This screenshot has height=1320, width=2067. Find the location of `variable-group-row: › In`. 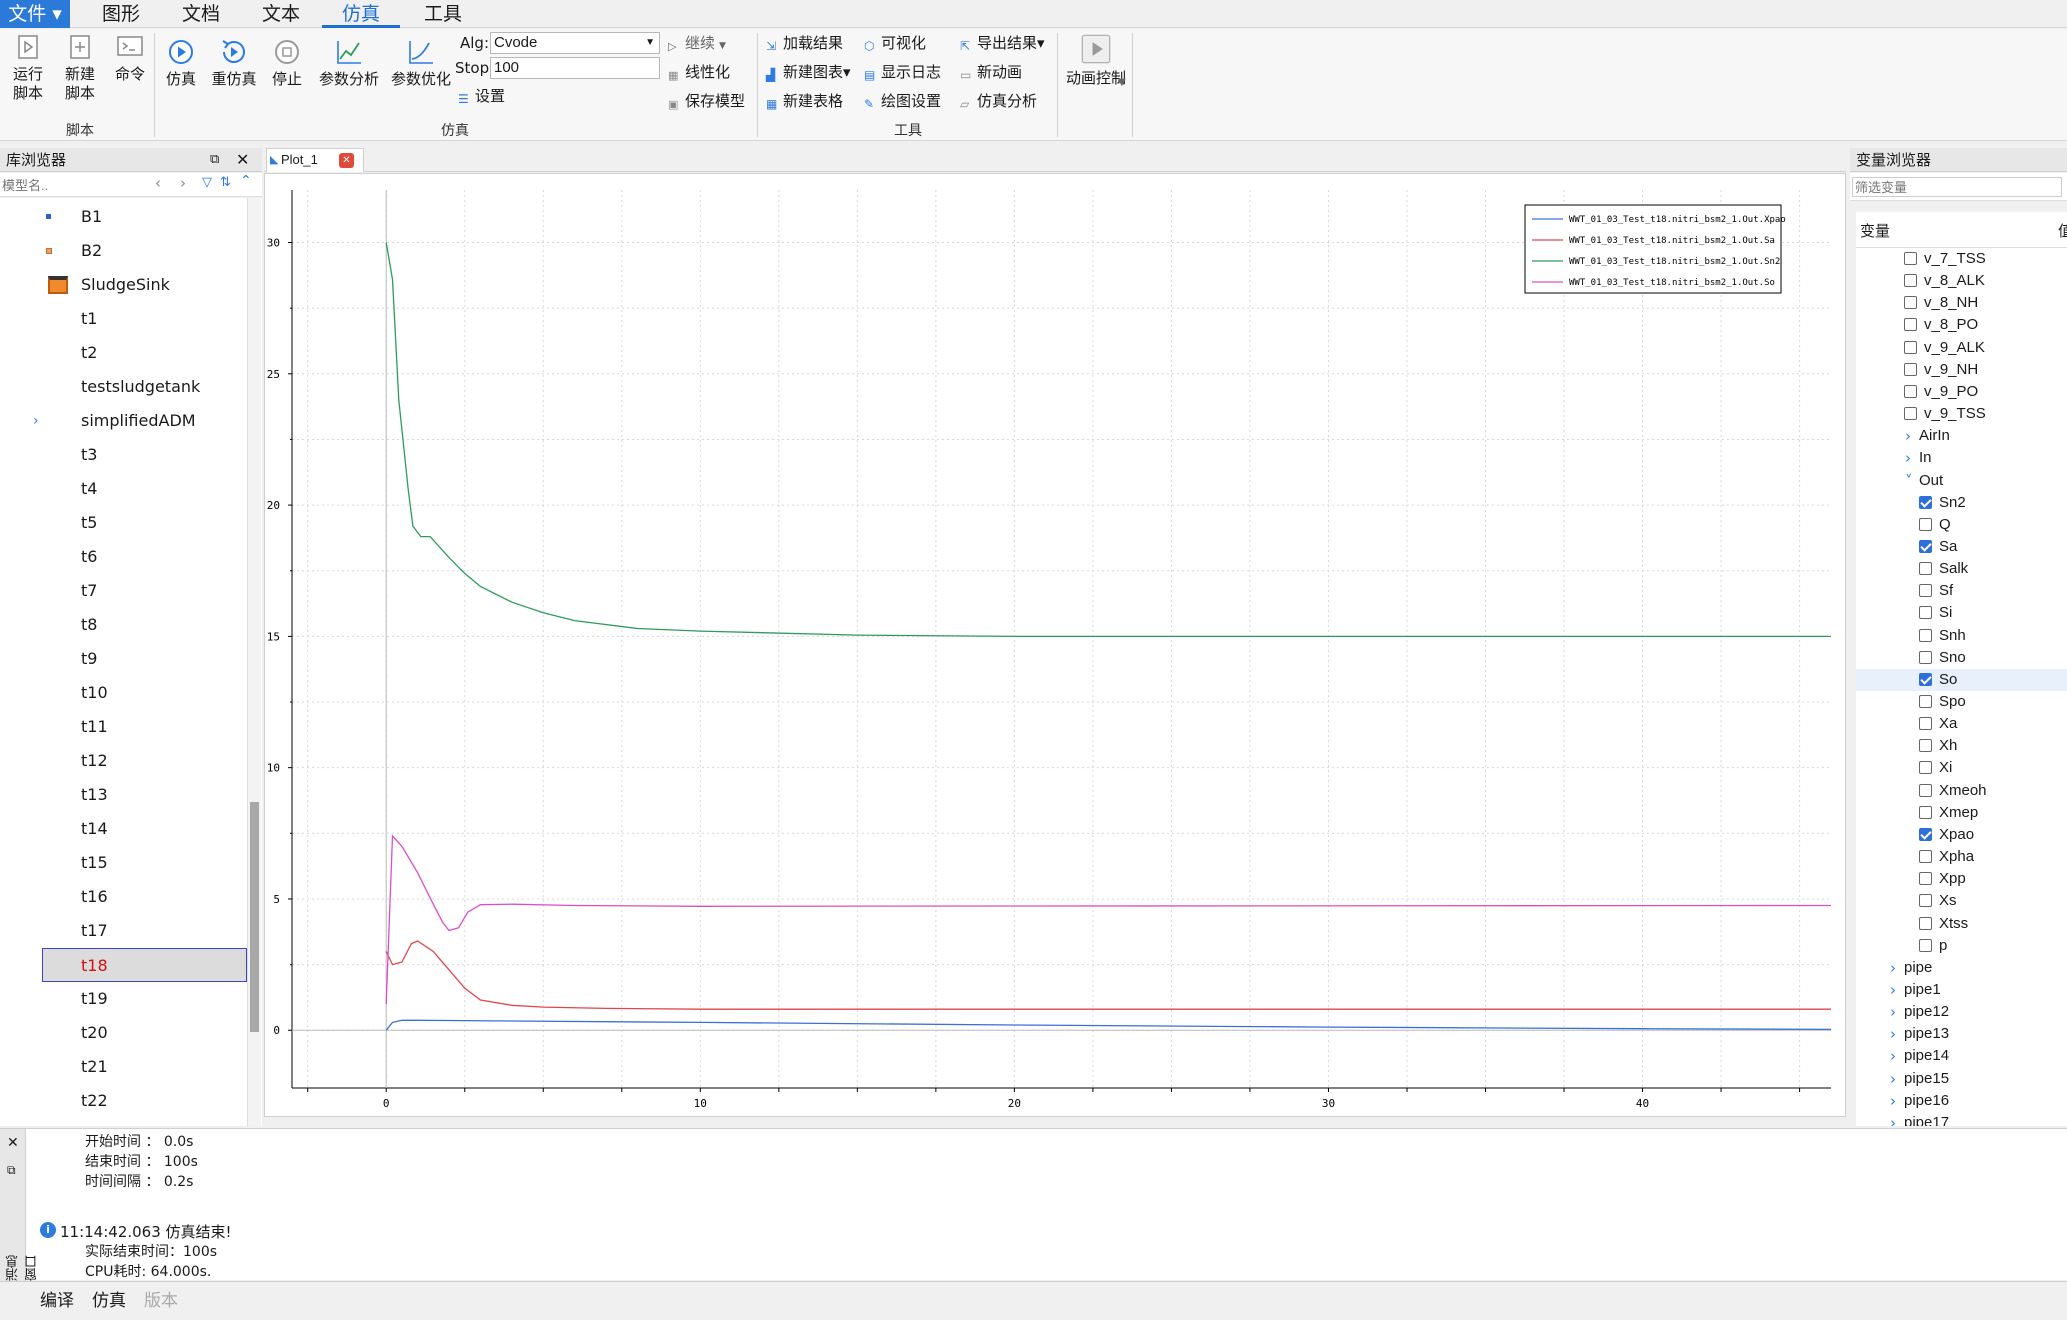

variable-group-row: › In is located at coordinates (1961, 458).